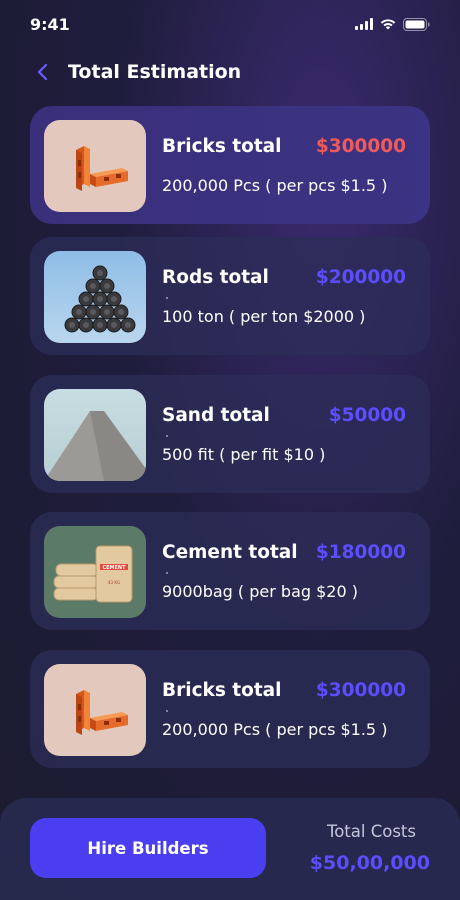  Describe the element at coordinates (360, 277) in the screenshot. I see `item-price: $200000` at that location.